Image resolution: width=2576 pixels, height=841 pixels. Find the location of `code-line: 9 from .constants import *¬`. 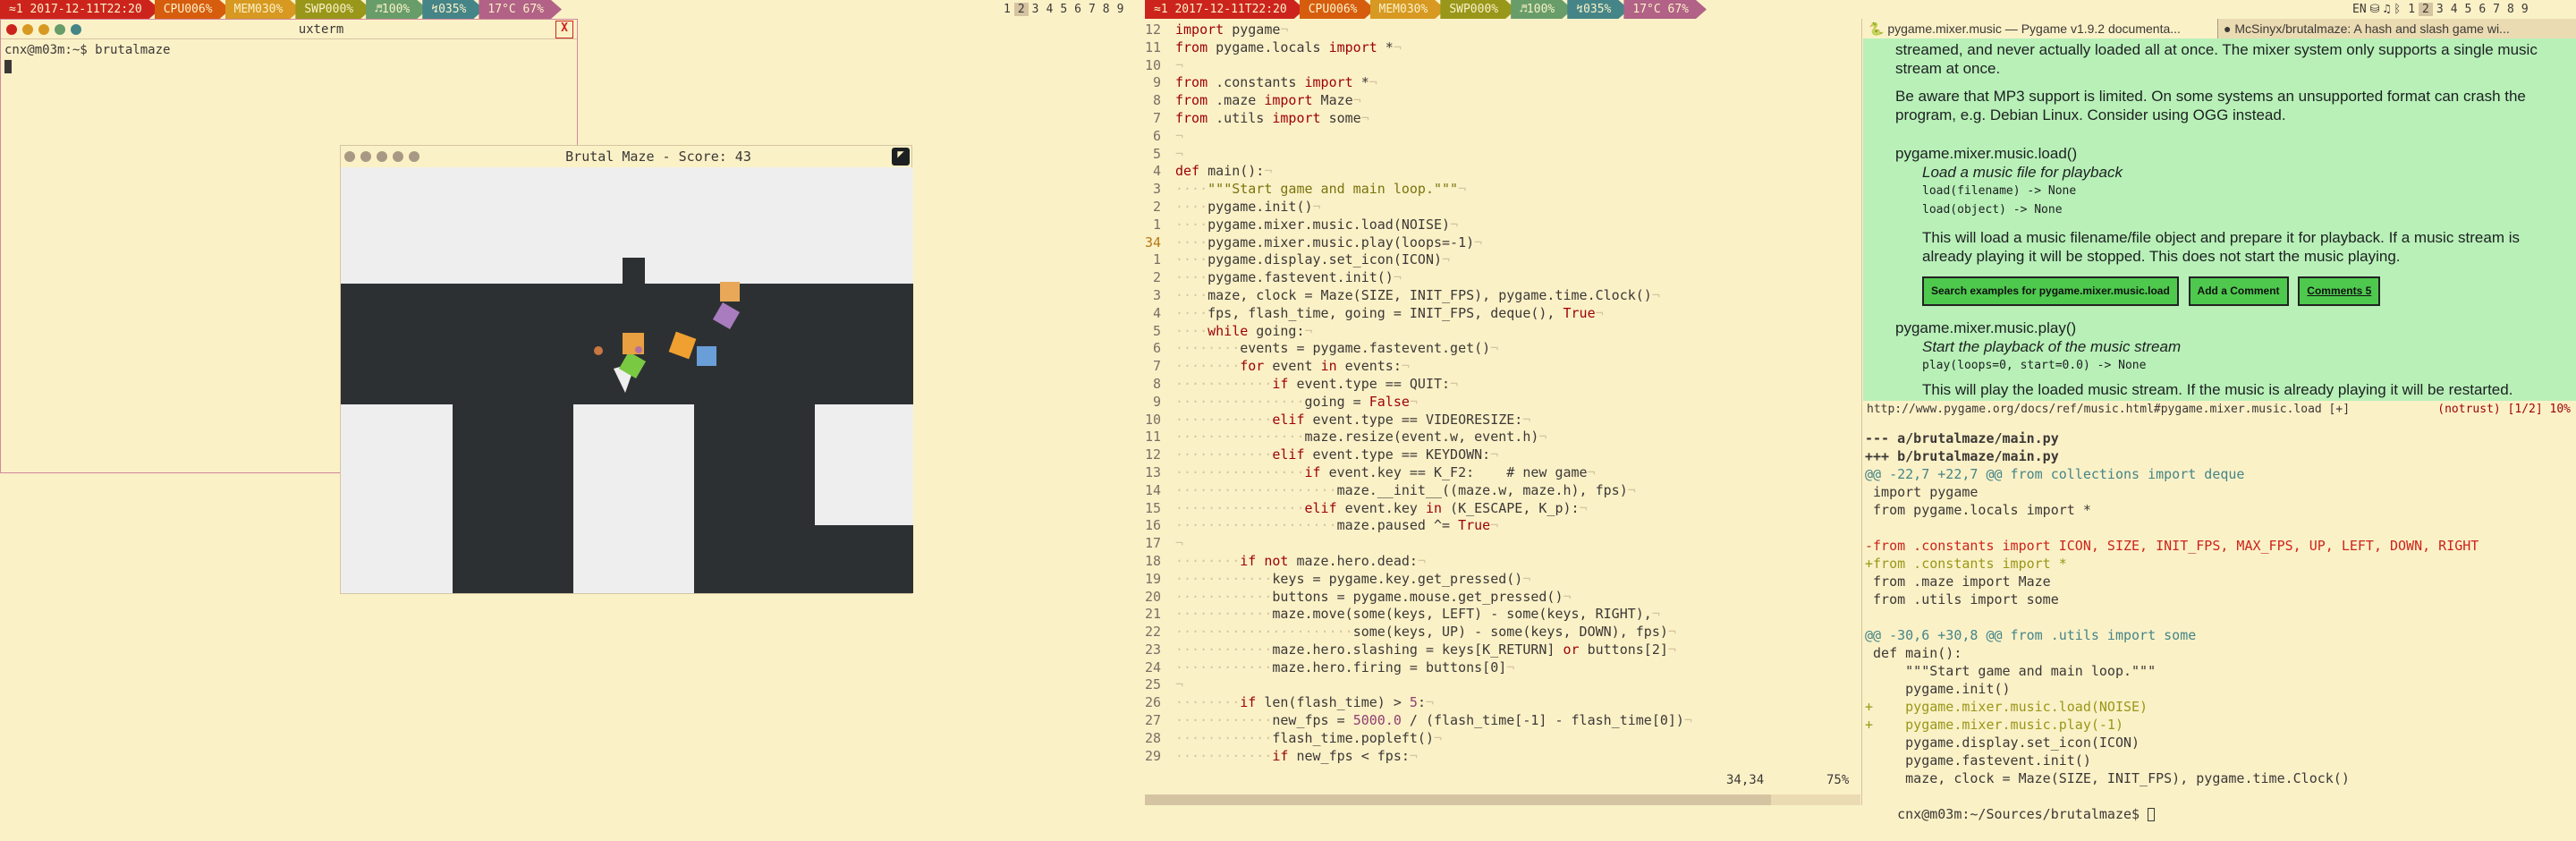

code-line: 9 from .constants import *¬ is located at coordinates (1503, 83).